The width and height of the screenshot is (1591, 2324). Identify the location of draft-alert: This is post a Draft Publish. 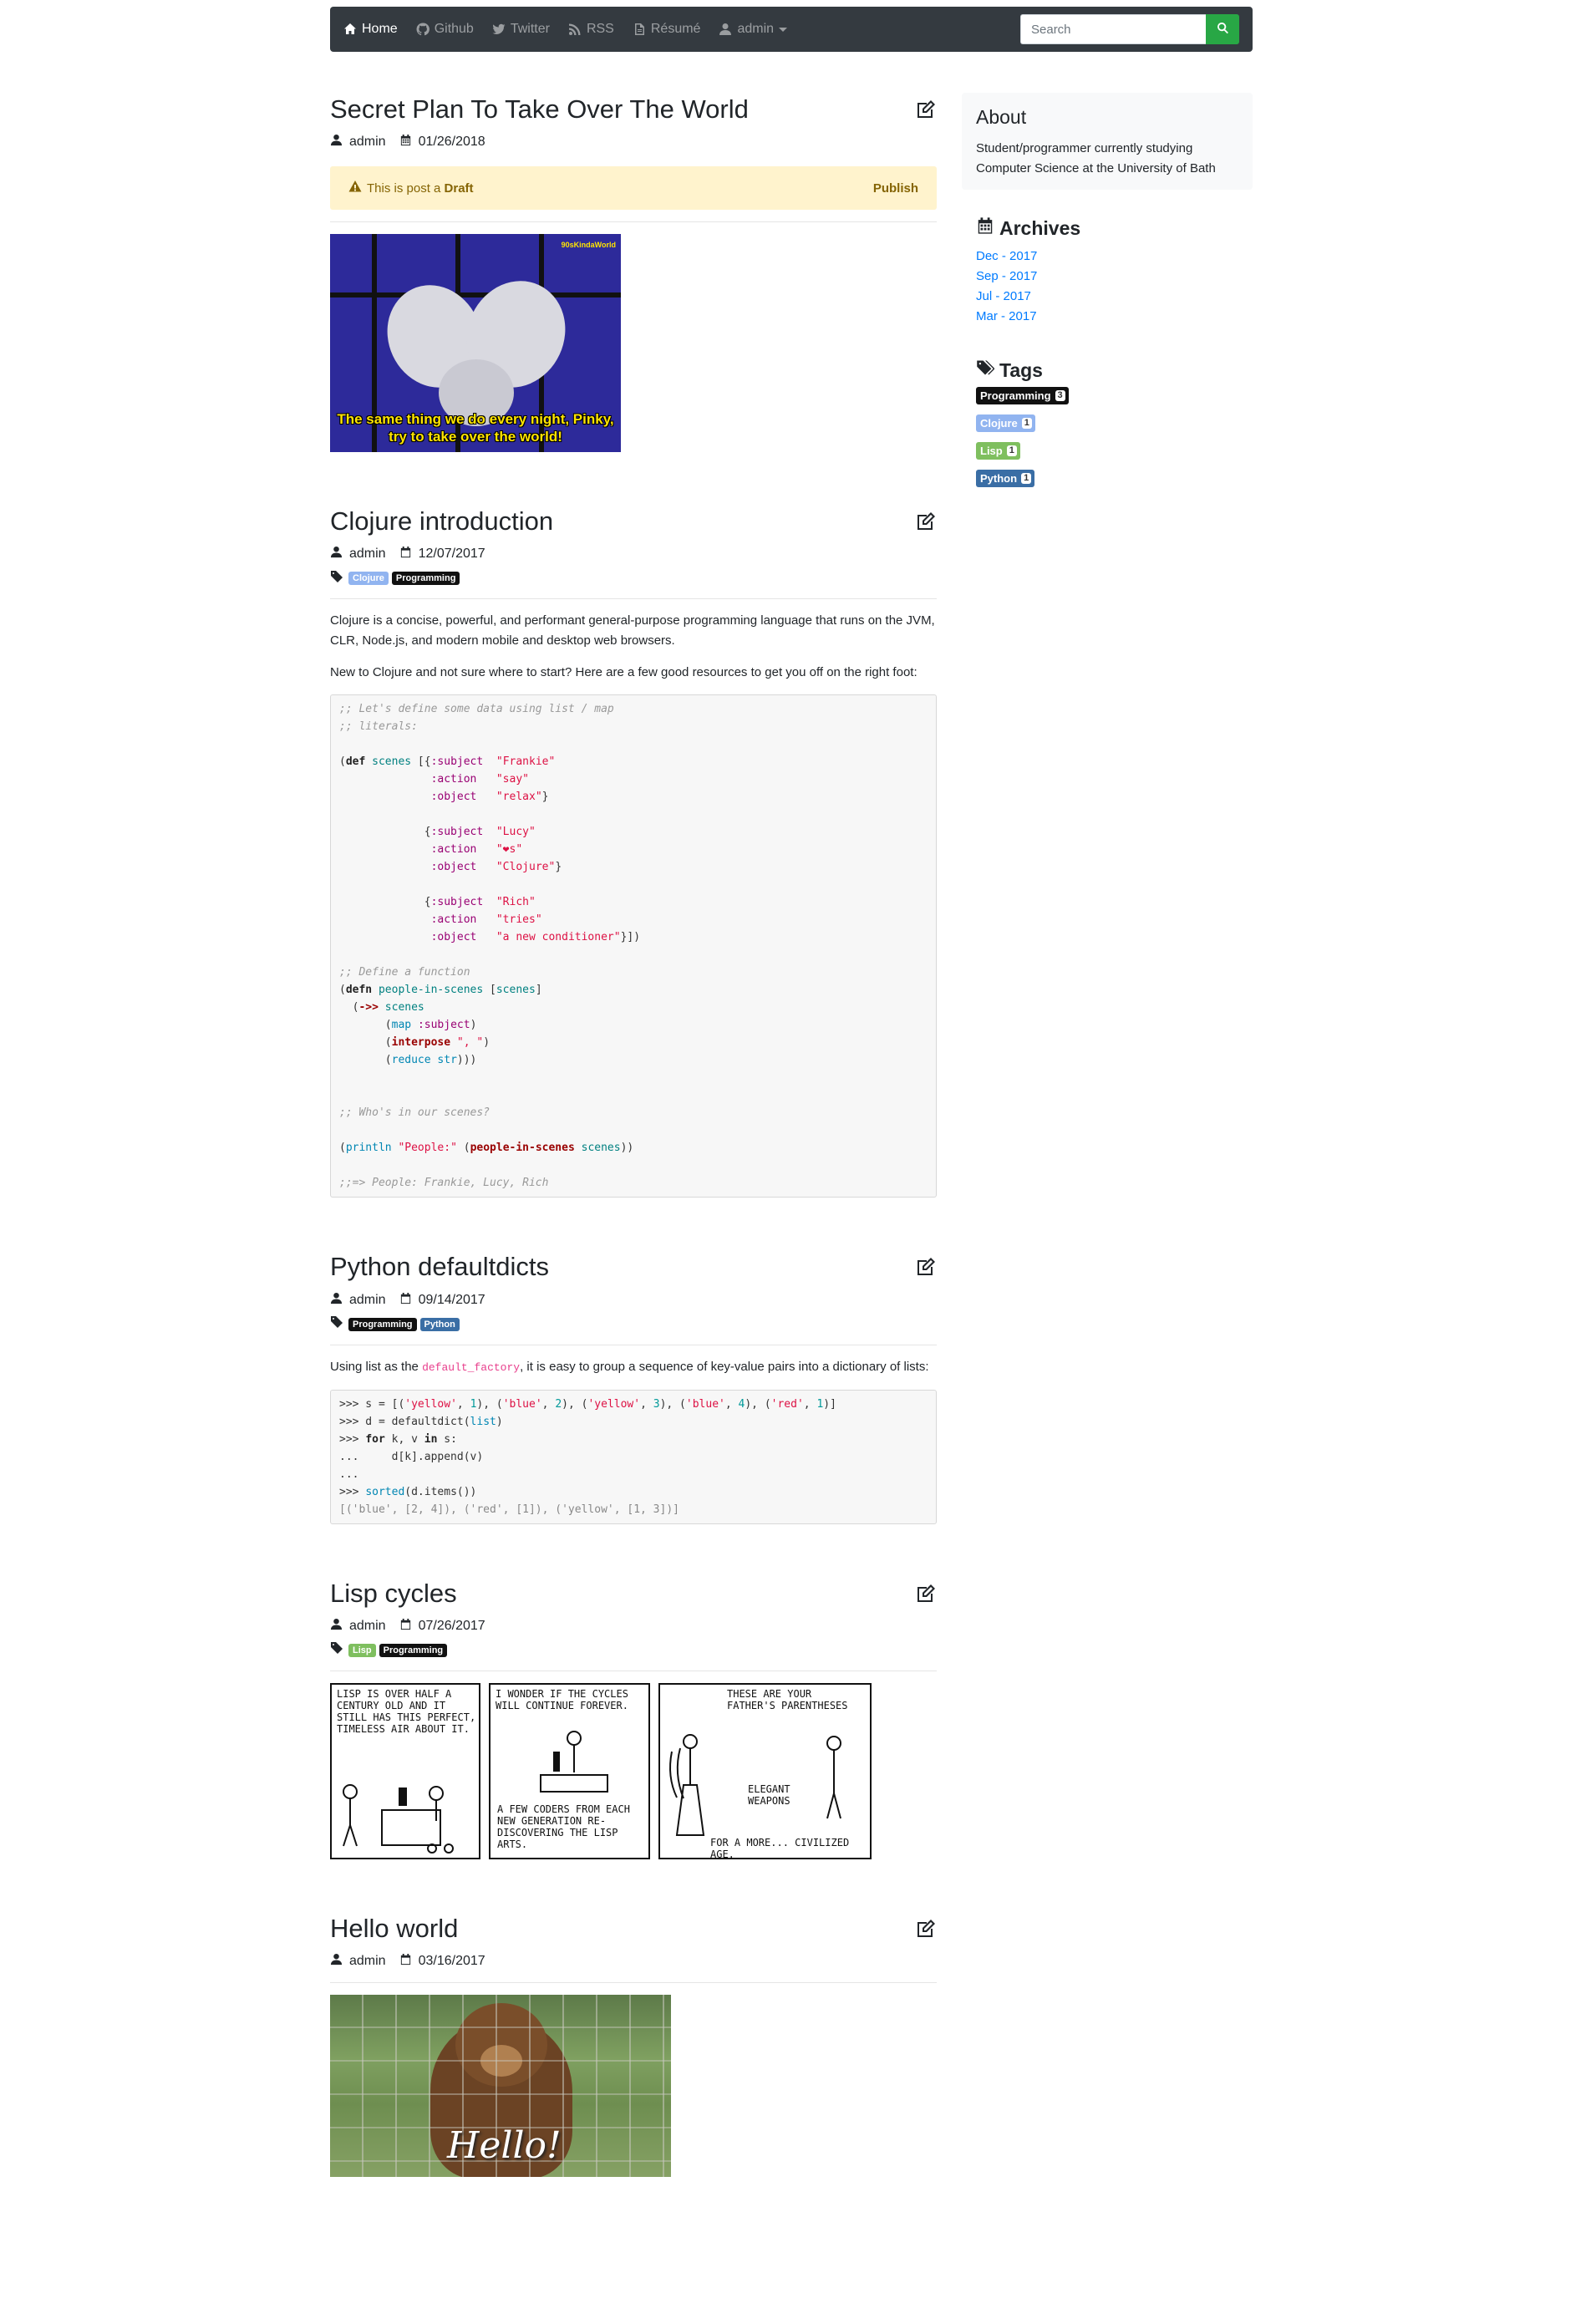
(634, 188).